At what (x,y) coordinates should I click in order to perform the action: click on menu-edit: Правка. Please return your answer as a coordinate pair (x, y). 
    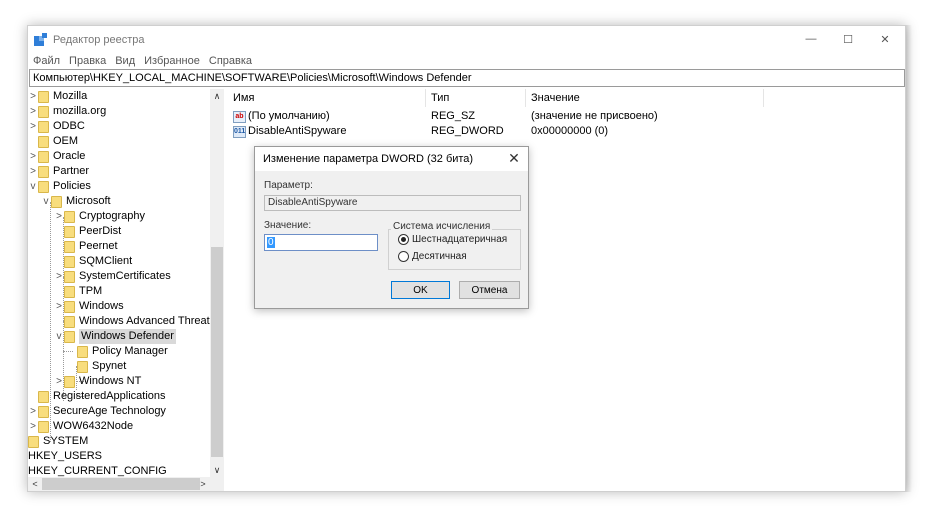
    Looking at the image, I should click on (87, 61).